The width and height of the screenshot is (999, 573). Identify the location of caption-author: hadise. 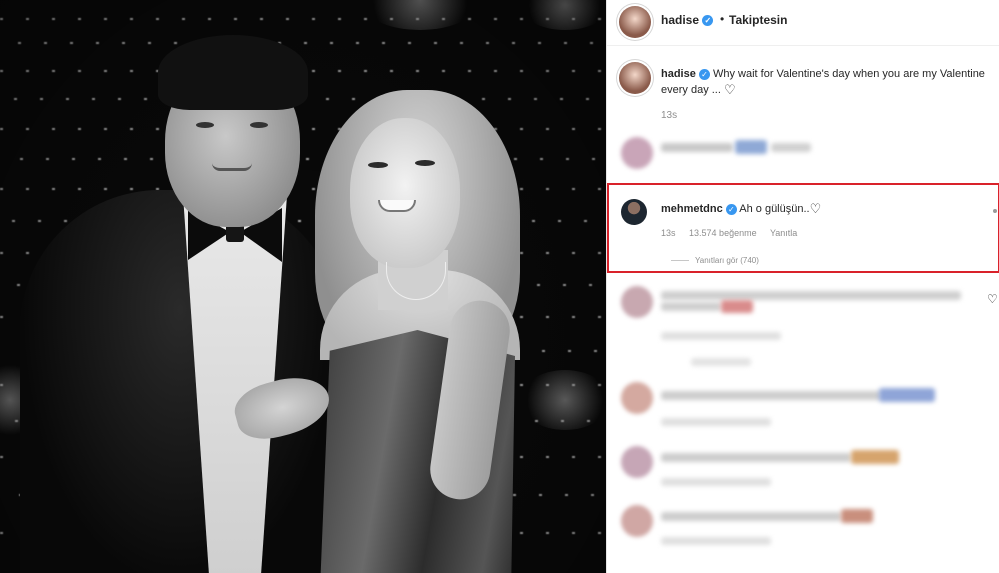
(678, 74).